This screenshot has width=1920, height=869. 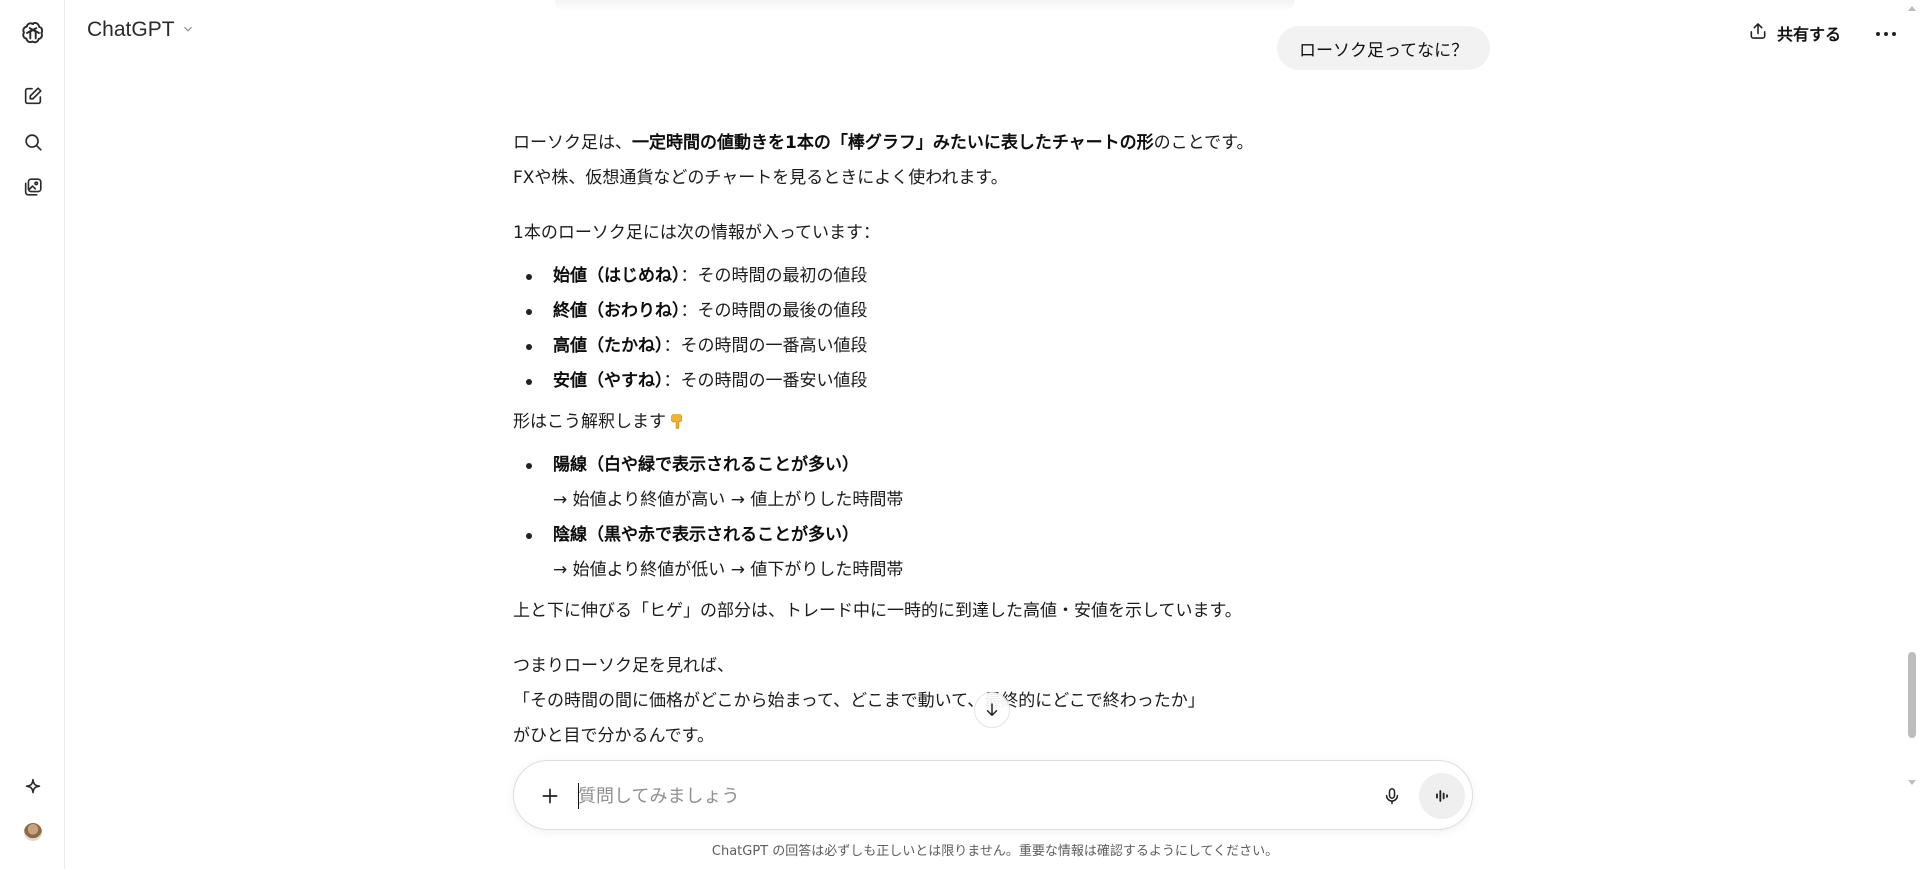 I want to click on scroll-down-button, so click(x=992, y=710).